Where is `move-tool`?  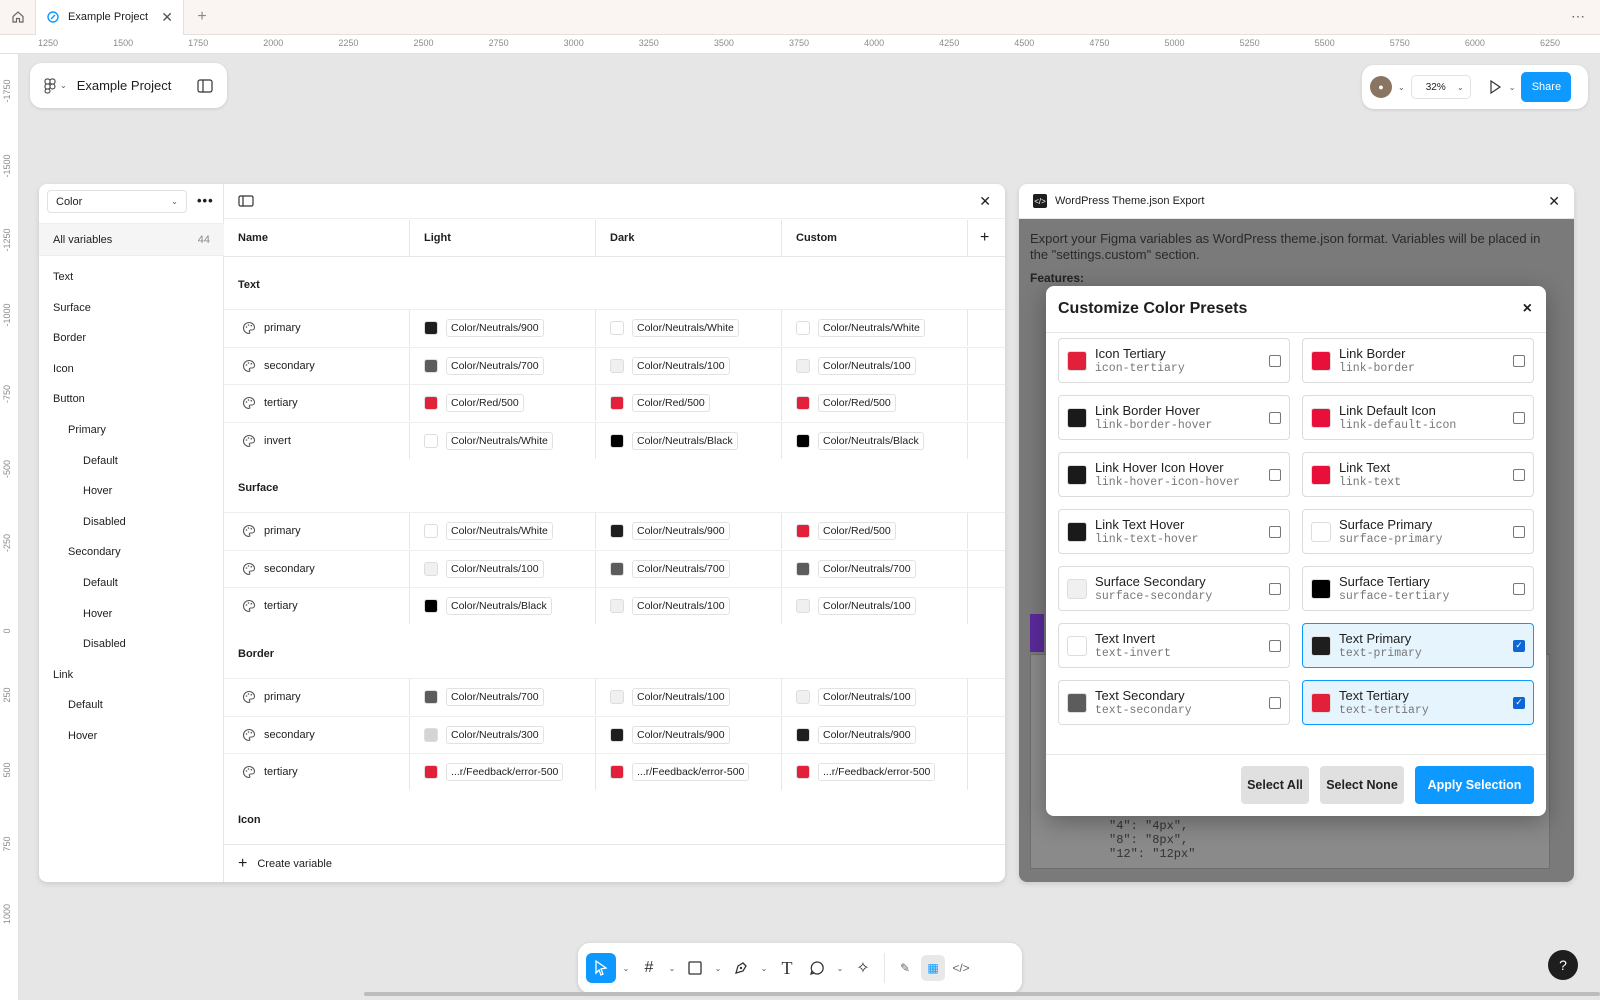
move-tool is located at coordinates (601, 968).